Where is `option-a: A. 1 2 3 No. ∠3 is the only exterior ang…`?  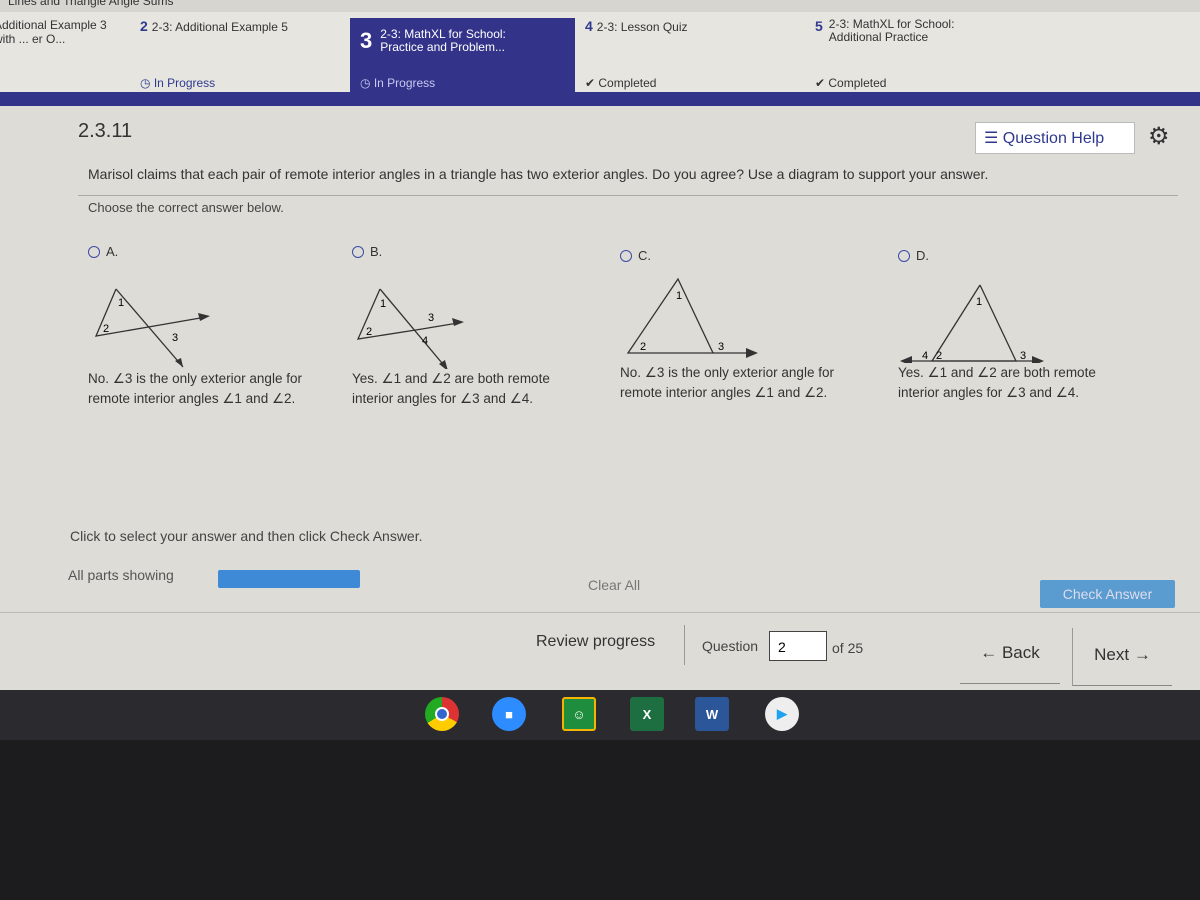
option-a: A. 1 2 3 No. ∠3 is the only exterior ang… is located at coordinates (195, 326).